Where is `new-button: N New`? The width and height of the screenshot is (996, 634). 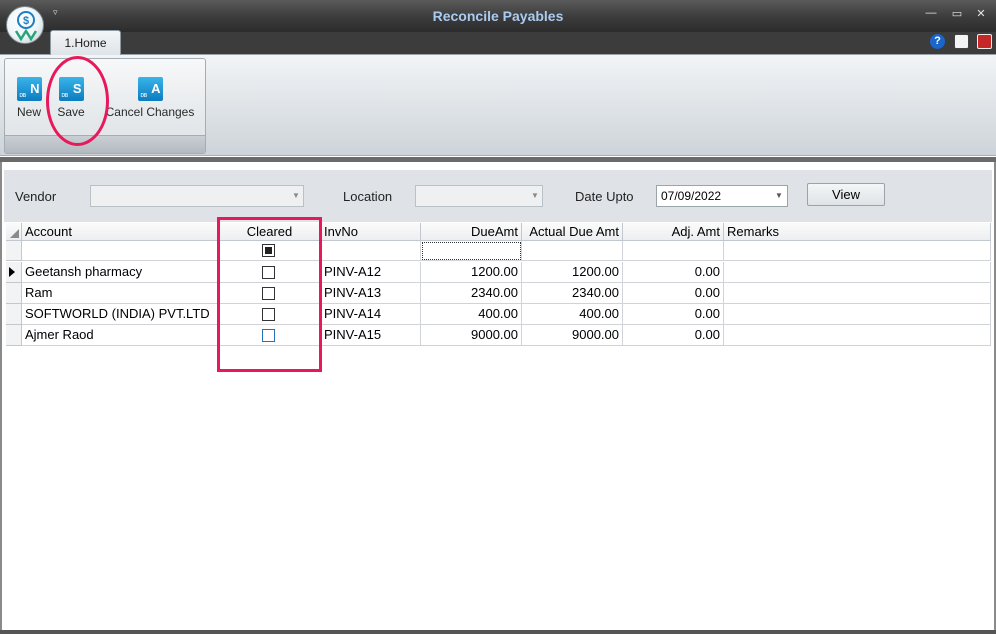
new-button: N New is located at coordinates (29, 98).